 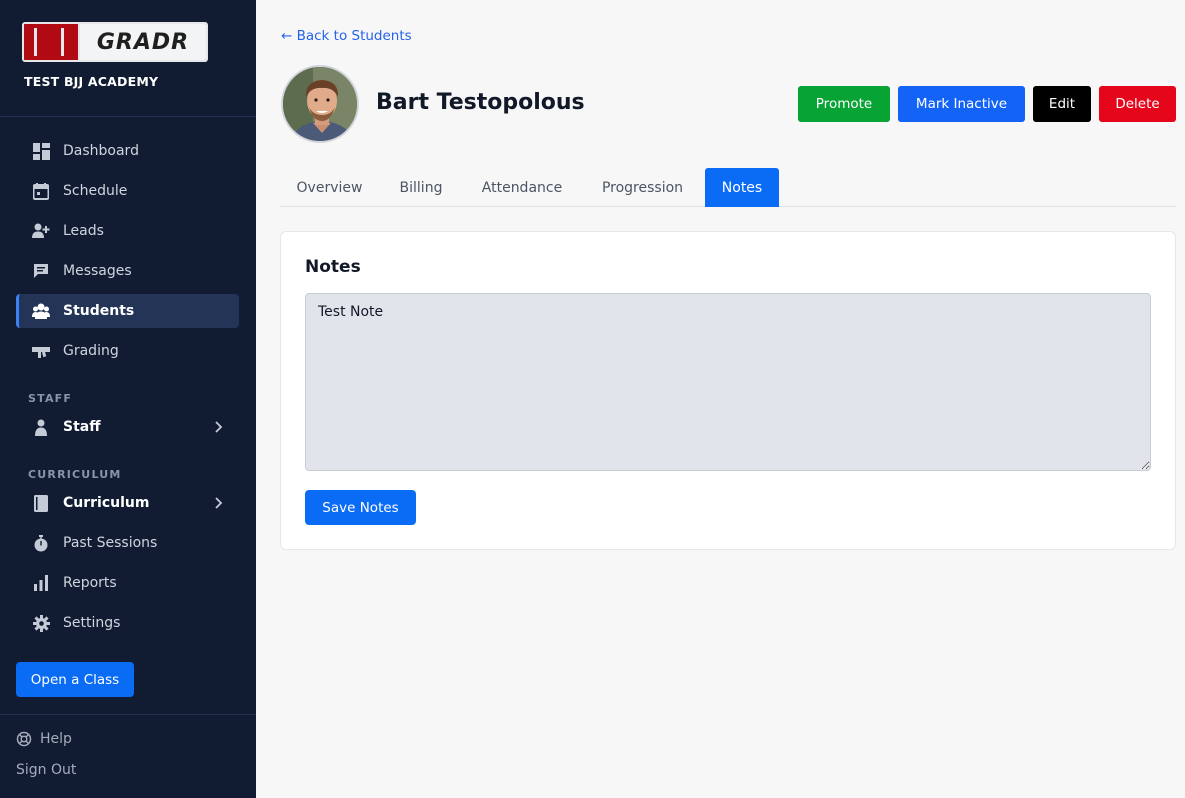 I want to click on message-icon, so click(x=41, y=271).